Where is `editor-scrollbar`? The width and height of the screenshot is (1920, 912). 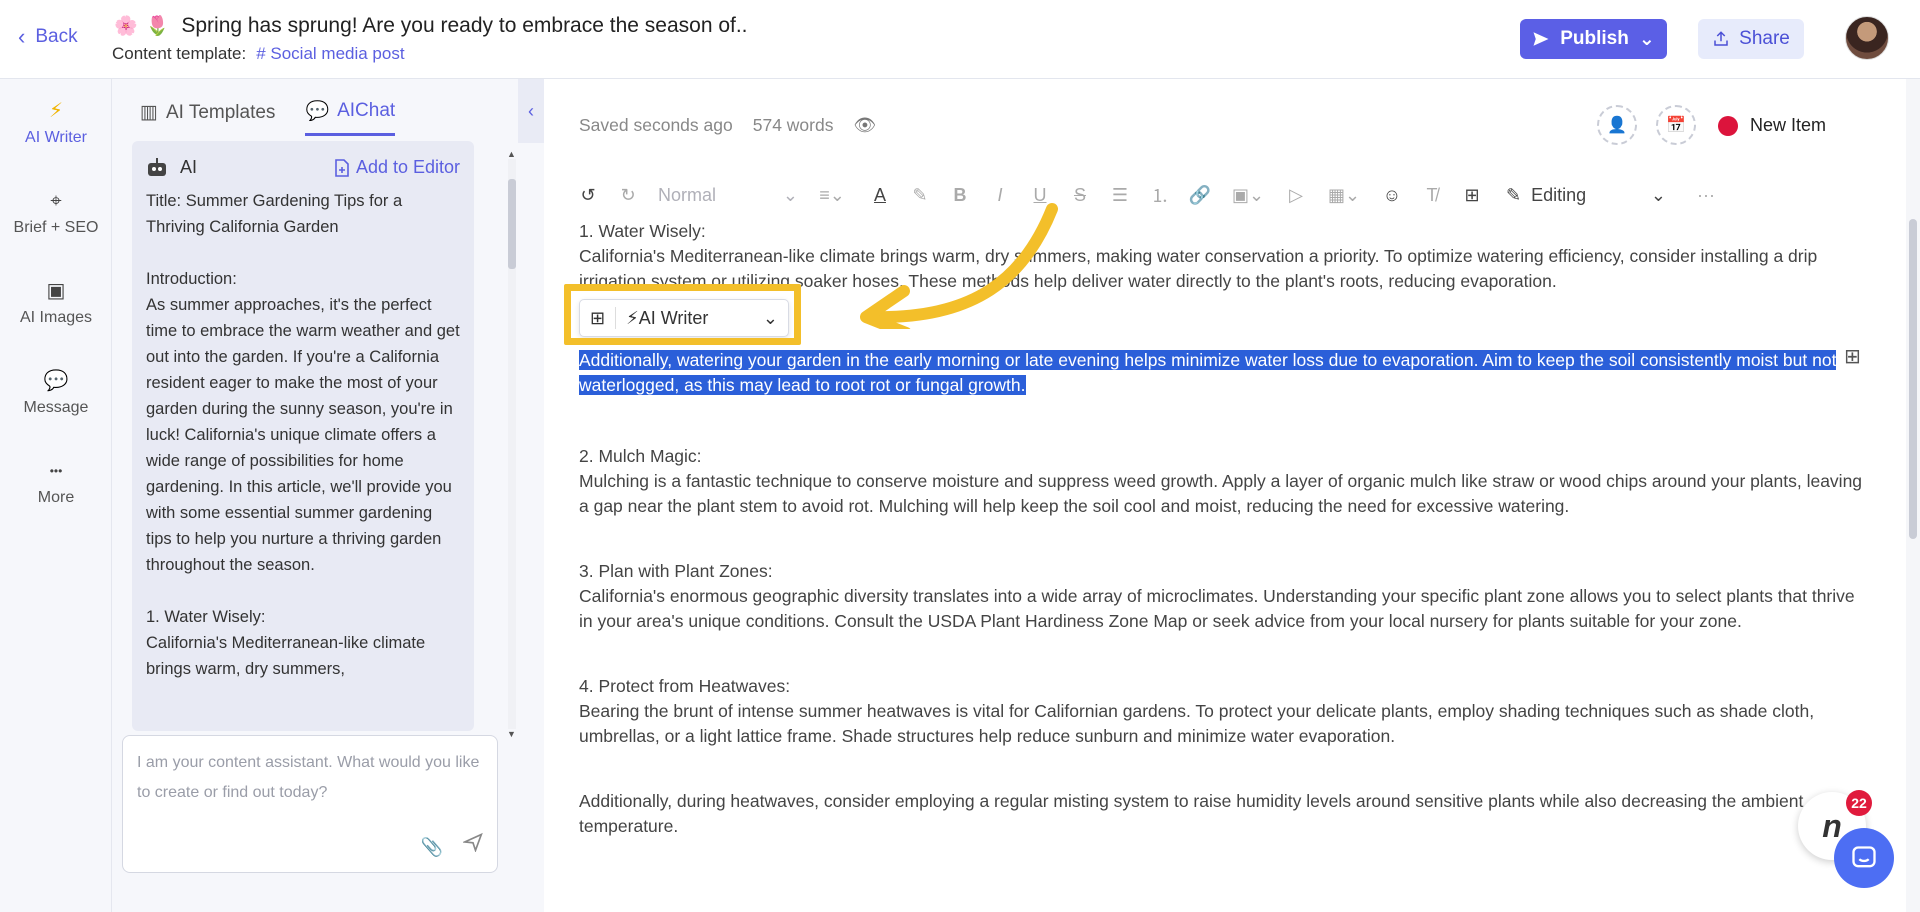 editor-scrollbar is located at coordinates (1913, 495).